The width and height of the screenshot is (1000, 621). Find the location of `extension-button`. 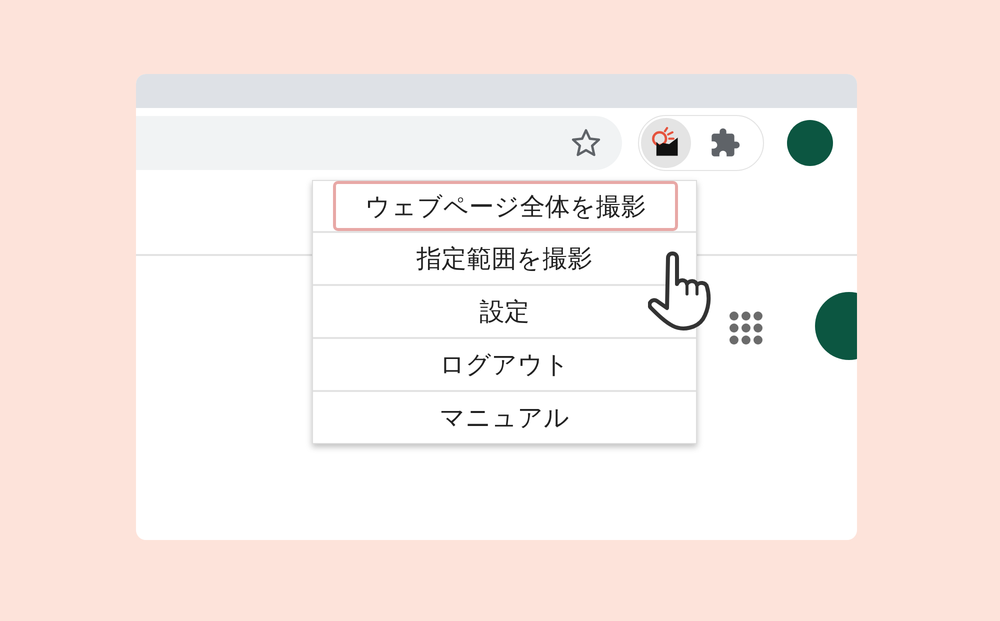

extension-button is located at coordinates (666, 143).